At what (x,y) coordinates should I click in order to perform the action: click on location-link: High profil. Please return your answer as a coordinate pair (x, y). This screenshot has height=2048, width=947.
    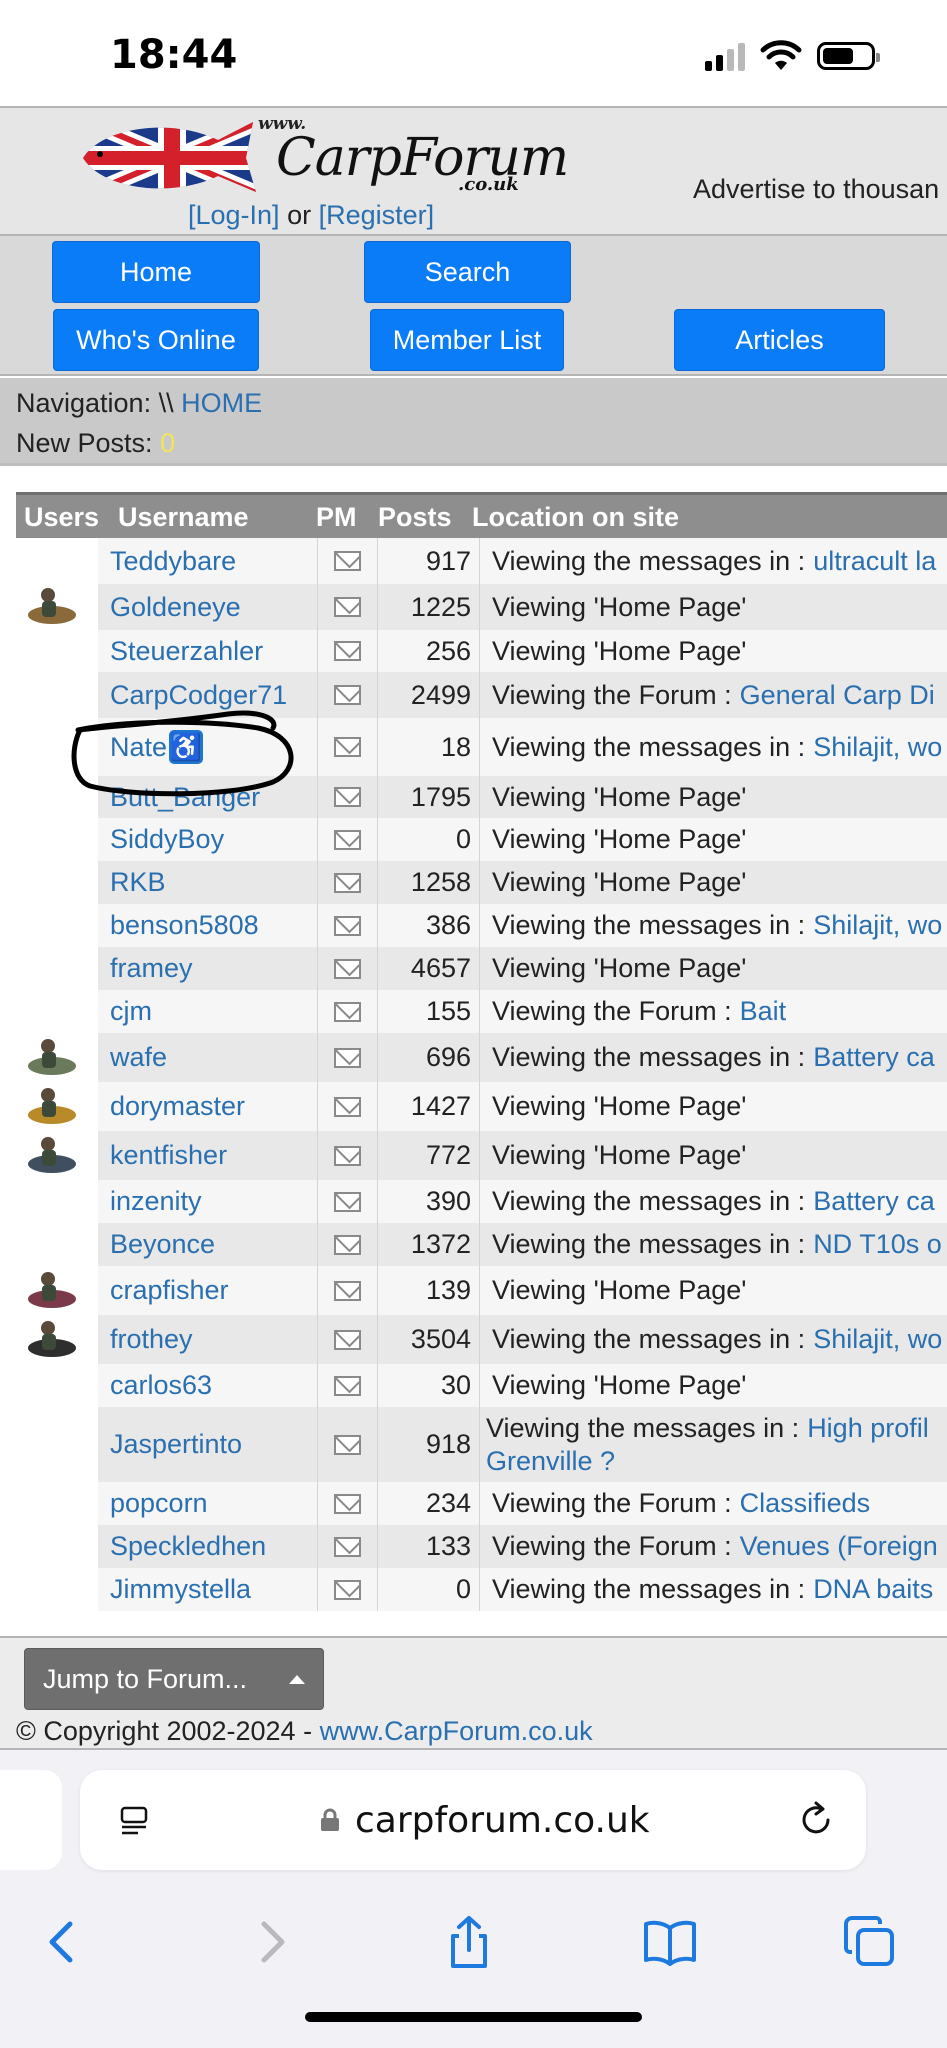
    Looking at the image, I should click on (868, 1428).